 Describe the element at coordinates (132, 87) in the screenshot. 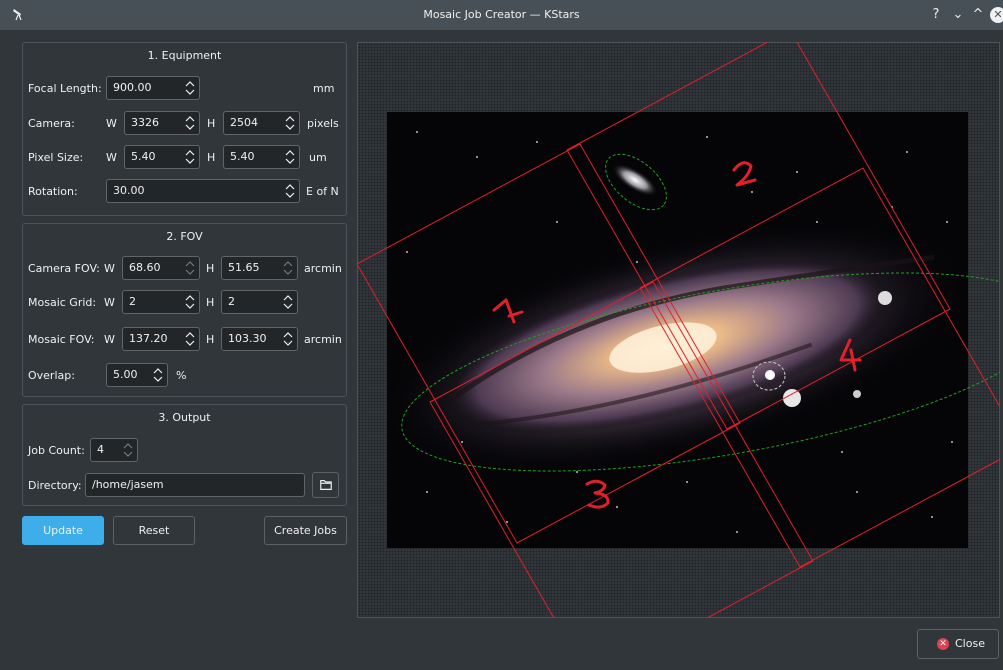

I see `focal-length-value: 900.00` at that location.